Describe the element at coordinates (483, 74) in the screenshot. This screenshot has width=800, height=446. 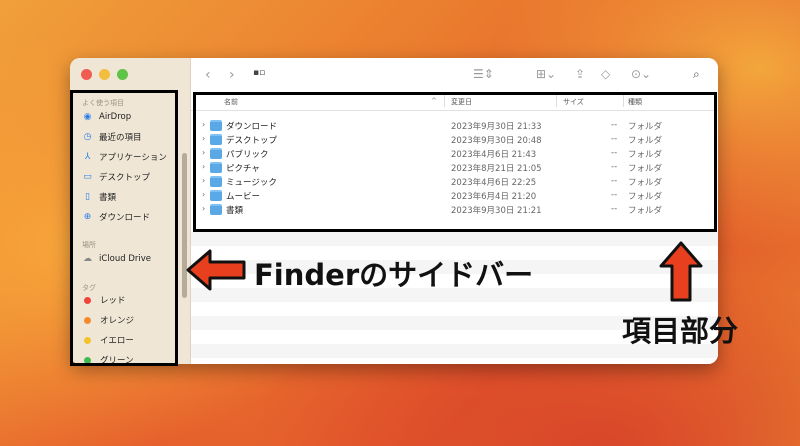
I see `list-view-icon: ☰⇕` at that location.